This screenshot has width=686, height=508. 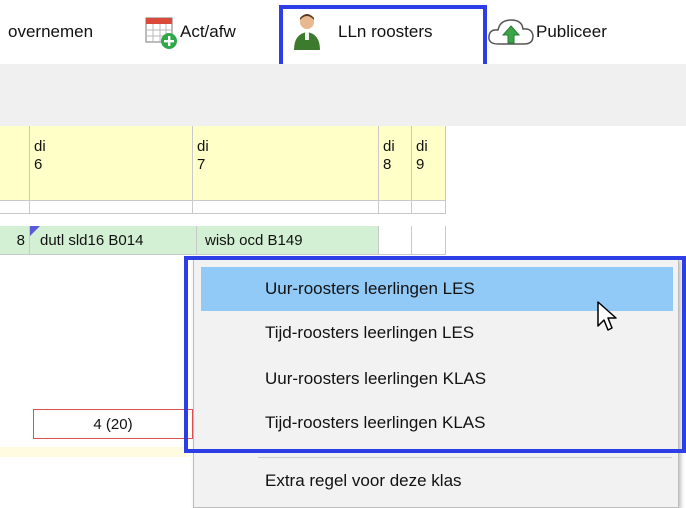 What do you see at coordinates (92, 240) in the screenshot?
I see `lesson-text: dutl sld16 B014` at bounding box center [92, 240].